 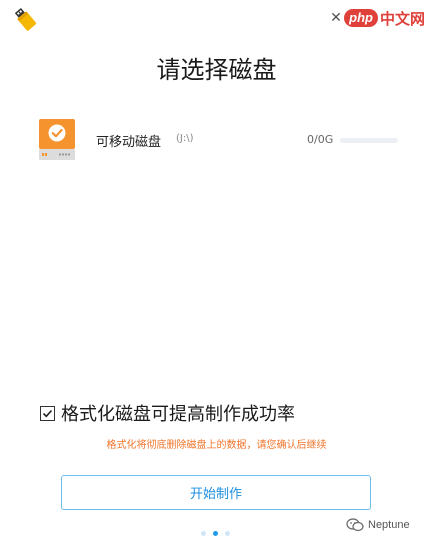 I want to click on app-usb-icon, so click(x=25, y=19).